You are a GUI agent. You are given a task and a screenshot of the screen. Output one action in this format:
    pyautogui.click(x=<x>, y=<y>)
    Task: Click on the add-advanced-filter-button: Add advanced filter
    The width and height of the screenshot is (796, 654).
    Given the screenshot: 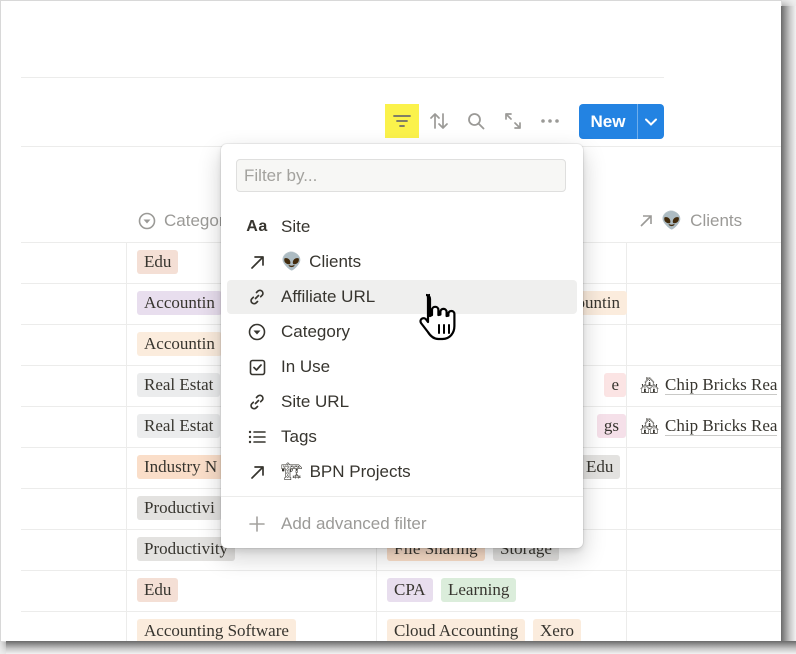 What is the action you would take?
    pyautogui.click(x=402, y=524)
    